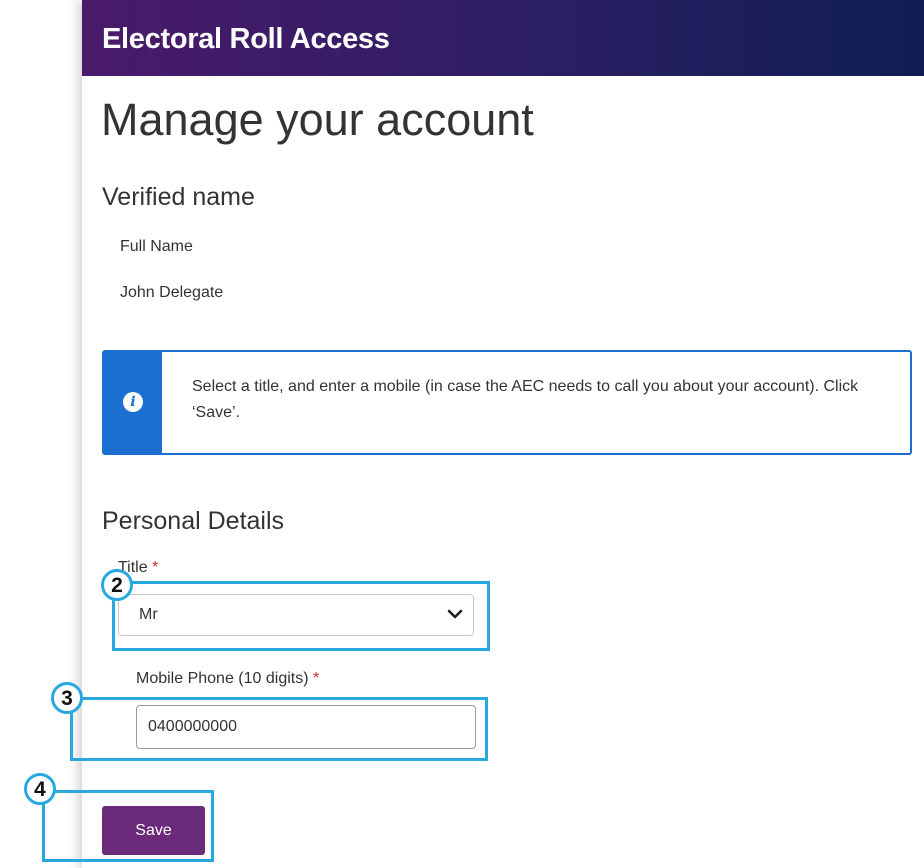 This screenshot has width=924, height=868. Describe the element at coordinates (156, 246) in the screenshot. I see `full-name-label: Full Name` at that location.